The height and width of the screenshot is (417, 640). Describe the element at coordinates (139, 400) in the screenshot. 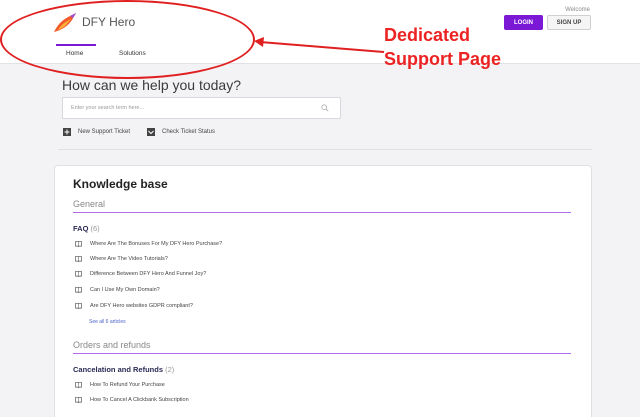

I see `article-title: How To Cancel A Clickbank Subscription` at that location.